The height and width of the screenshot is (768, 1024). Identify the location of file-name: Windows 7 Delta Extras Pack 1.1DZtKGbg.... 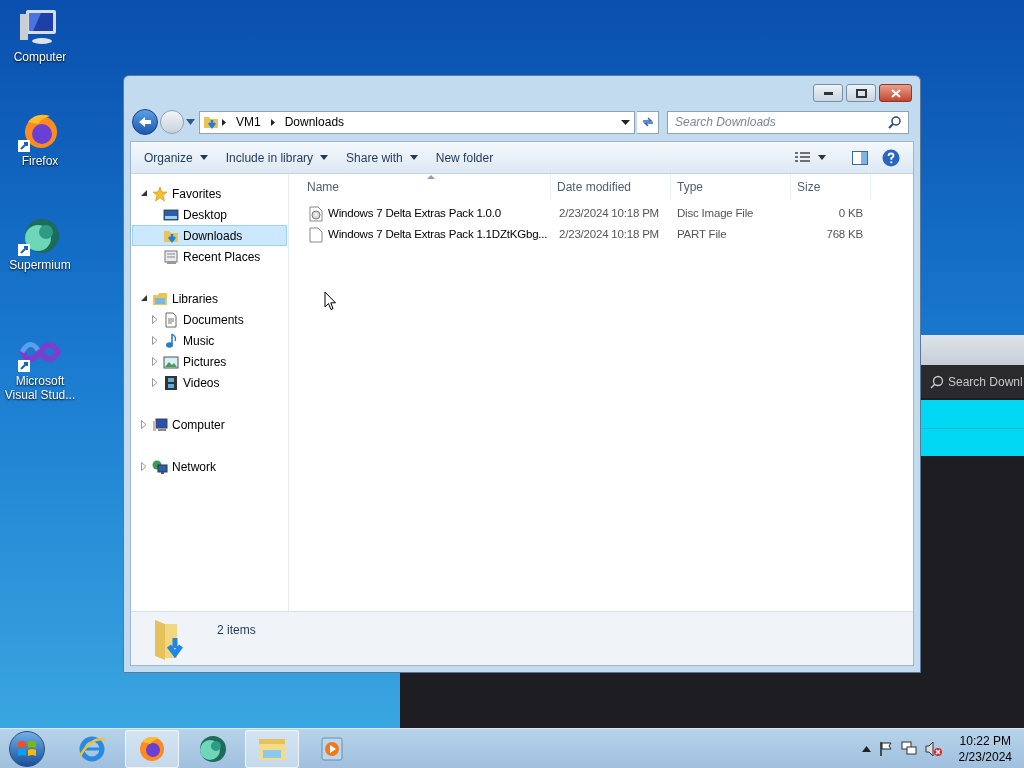
(438, 234).